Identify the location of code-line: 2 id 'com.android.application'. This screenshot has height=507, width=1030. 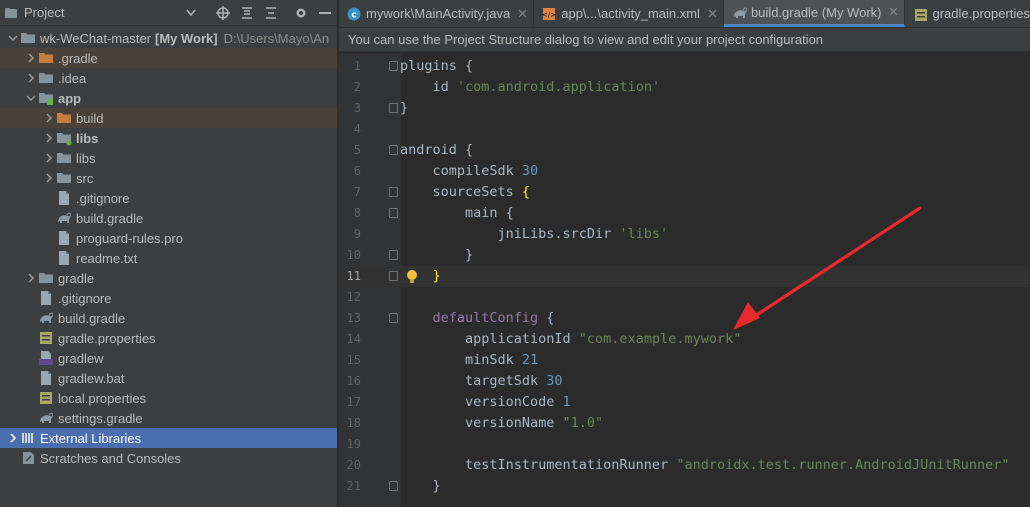
(684, 87).